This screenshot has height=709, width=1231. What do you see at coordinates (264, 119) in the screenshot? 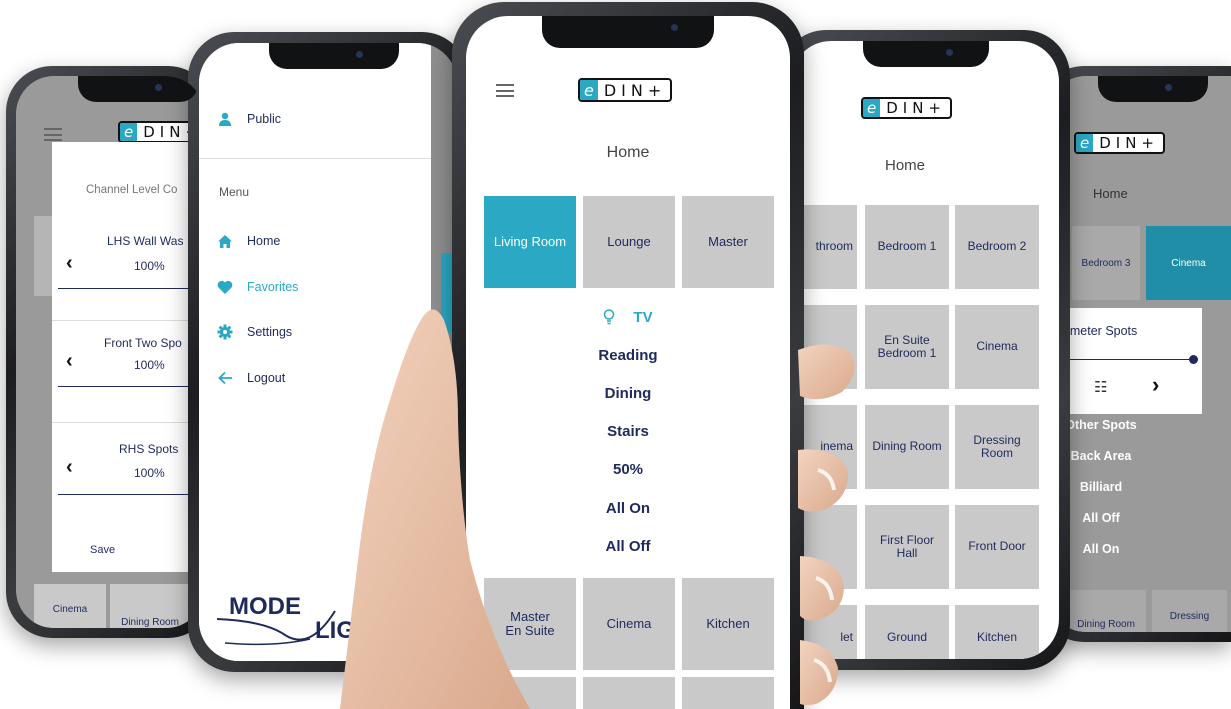
I see `user-name: Public` at bounding box center [264, 119].